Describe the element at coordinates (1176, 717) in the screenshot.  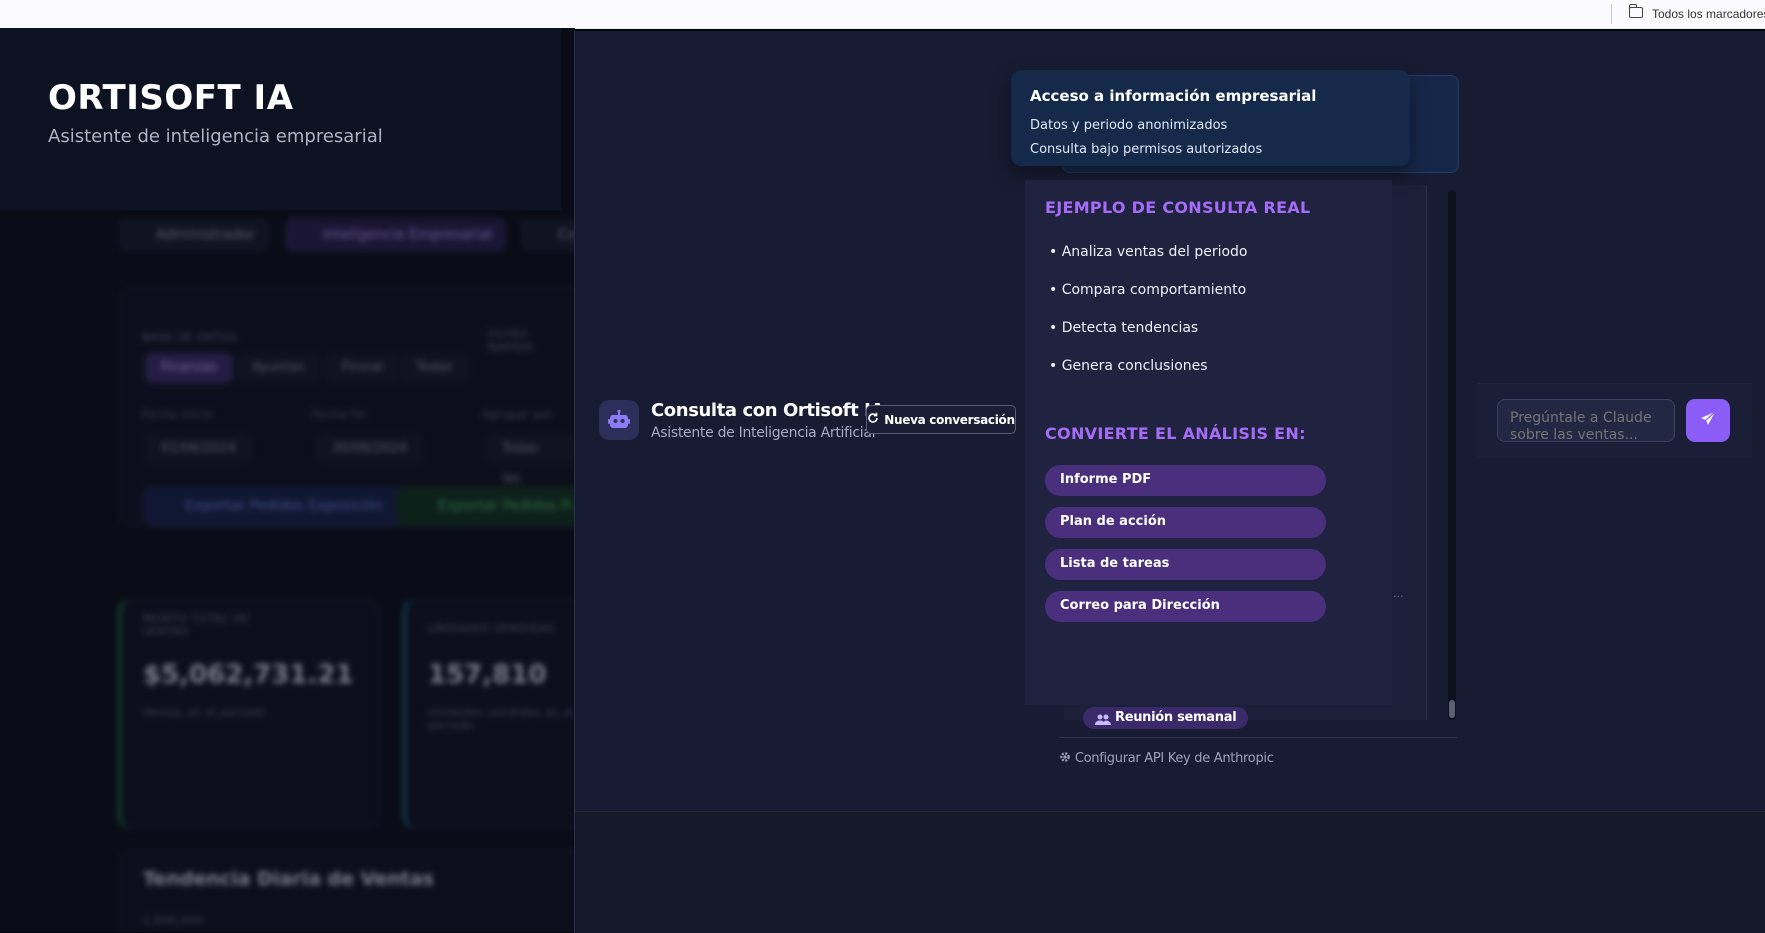
I see `meeting-chip-label: Reunión semanal` at that location.